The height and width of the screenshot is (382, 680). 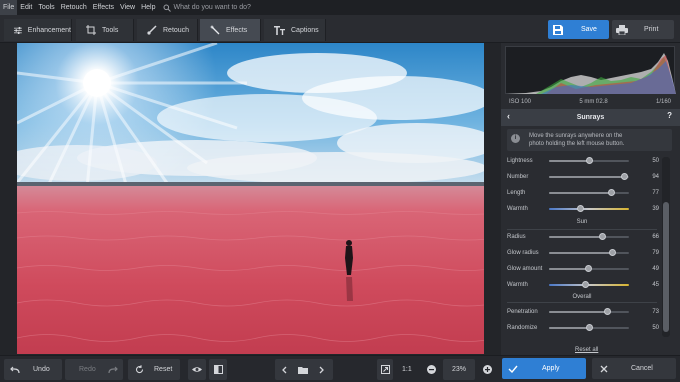 What do you see at coordinates (9, 7) in the screenshot?
I see `menu-file: File` at bounding box center [9, 7].